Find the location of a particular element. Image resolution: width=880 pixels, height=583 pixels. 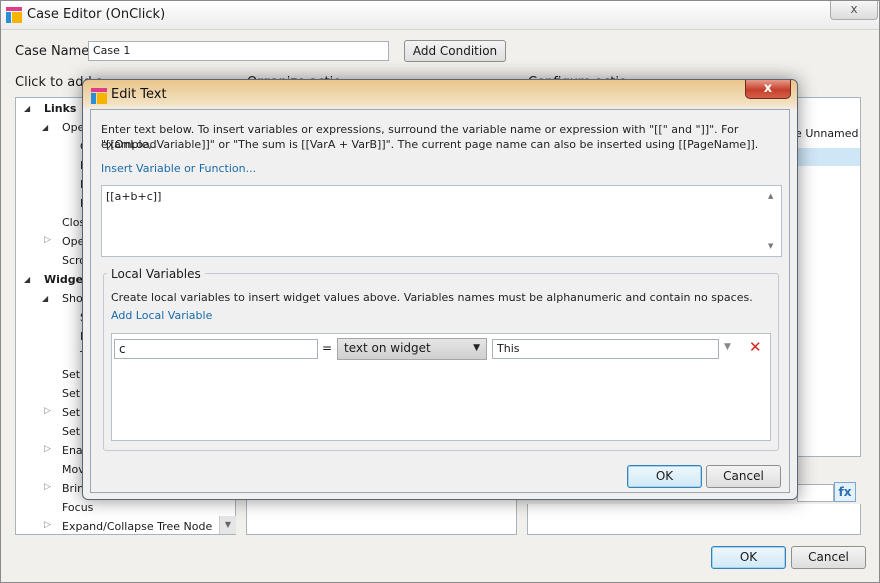

window-close-button: x is located at coordinates (854, 10).